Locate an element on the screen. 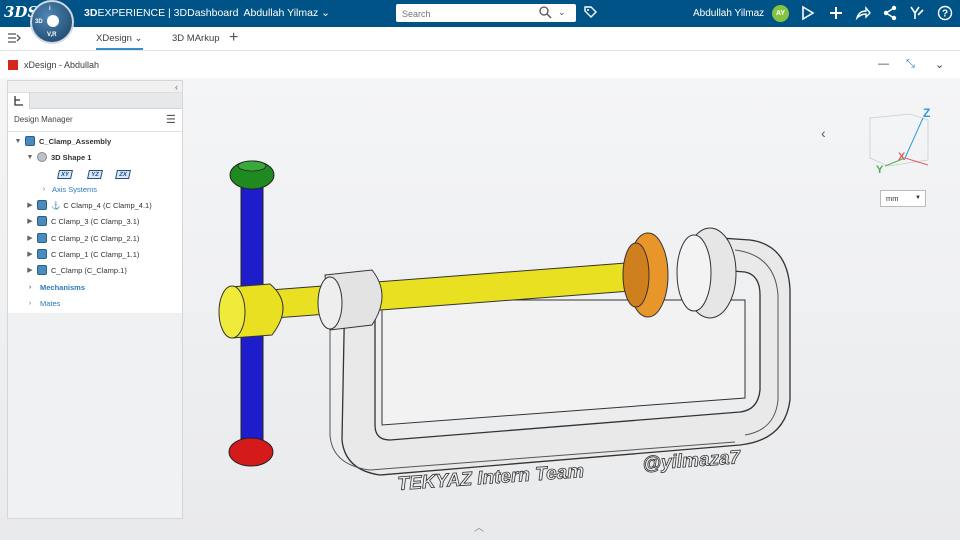 This screenshot has width=960, height=540. tab-xdesign: XDesign ⌄ is located at coordinates (119, 41).